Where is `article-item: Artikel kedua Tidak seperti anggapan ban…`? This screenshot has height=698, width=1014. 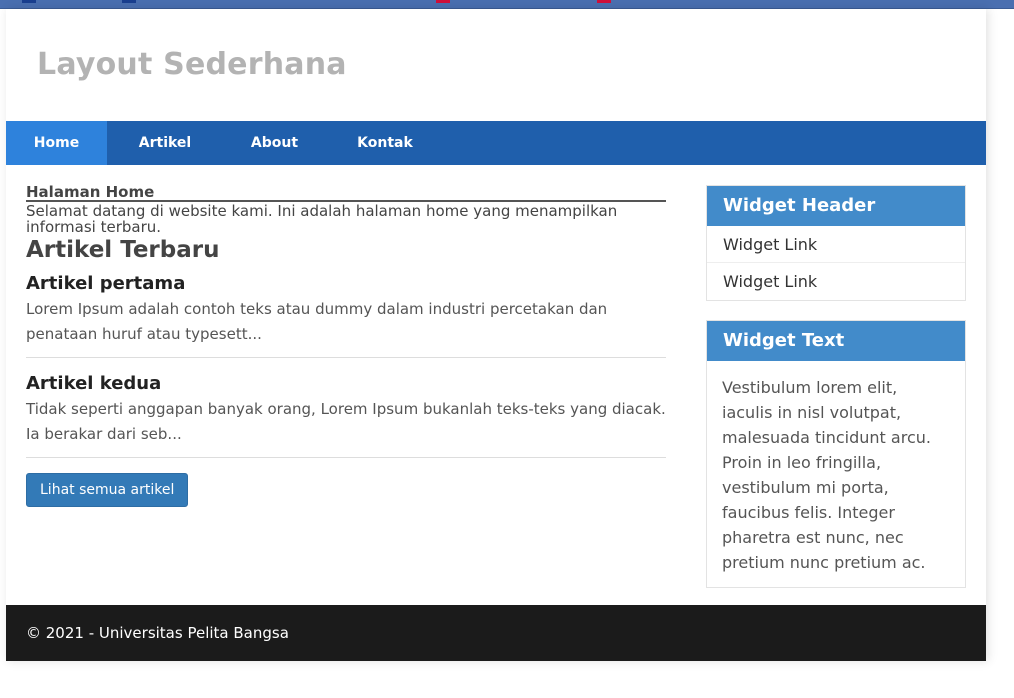 article-item: Artikel kedua Tidak seperti anggapan ban… is located at coordinates (346, 414).